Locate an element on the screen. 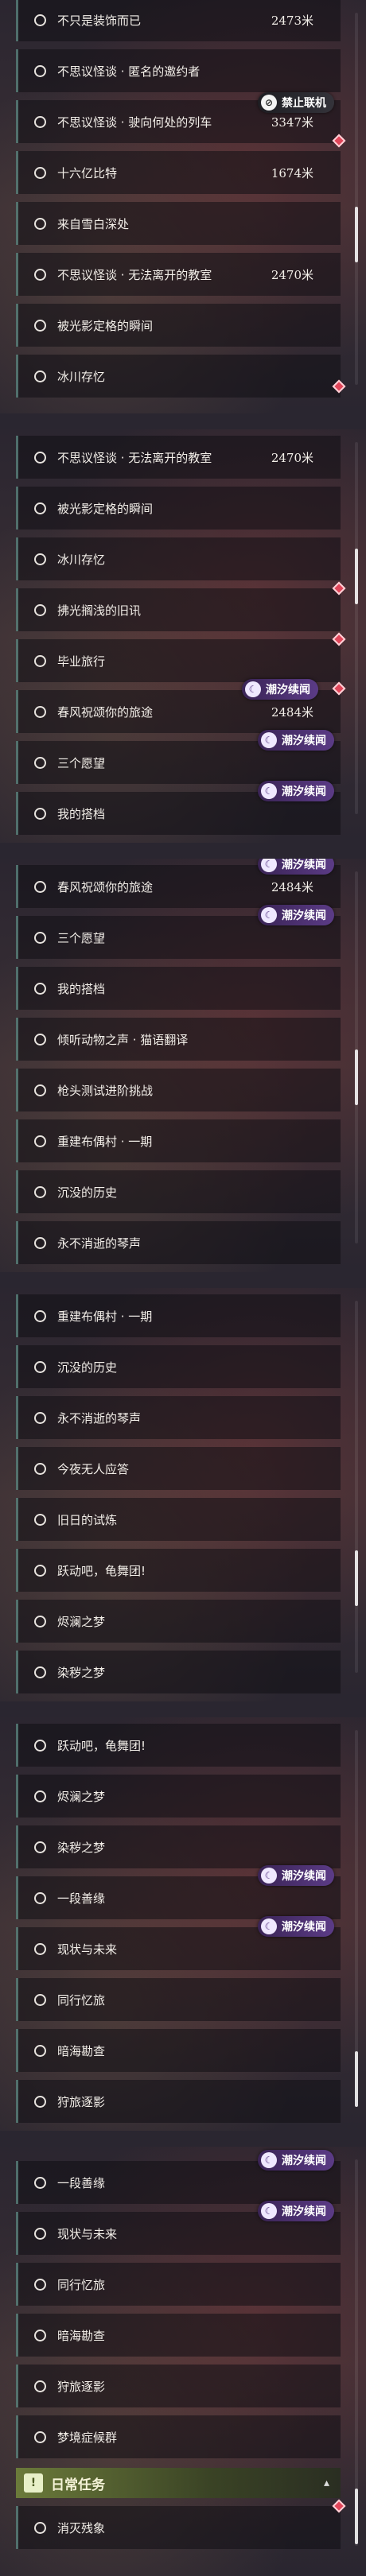  daily-tasks-header: ! 日常任务 ▴ is located at coordinates (178, 2483).